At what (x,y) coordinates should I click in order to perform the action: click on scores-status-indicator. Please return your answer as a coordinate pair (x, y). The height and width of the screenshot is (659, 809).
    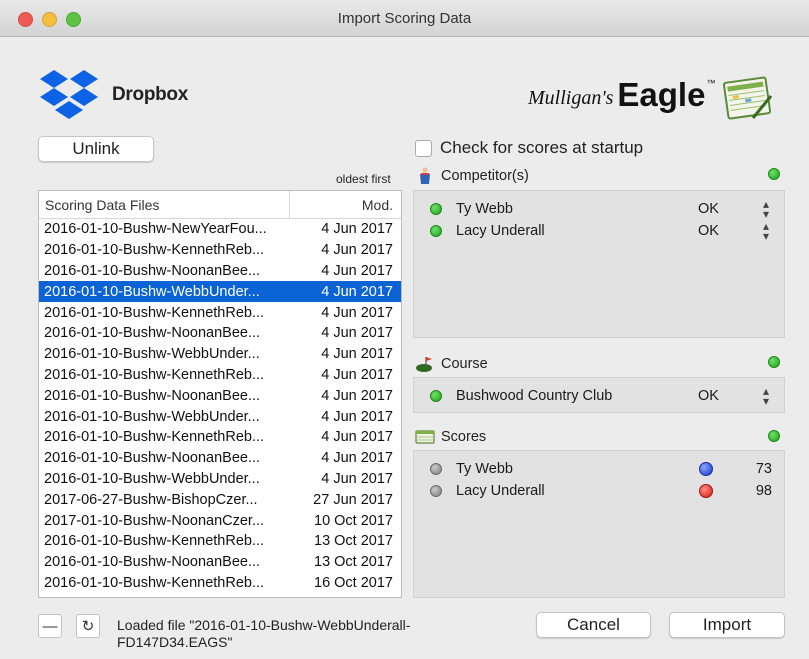
    Looking at the image, I should click on (774, 436).